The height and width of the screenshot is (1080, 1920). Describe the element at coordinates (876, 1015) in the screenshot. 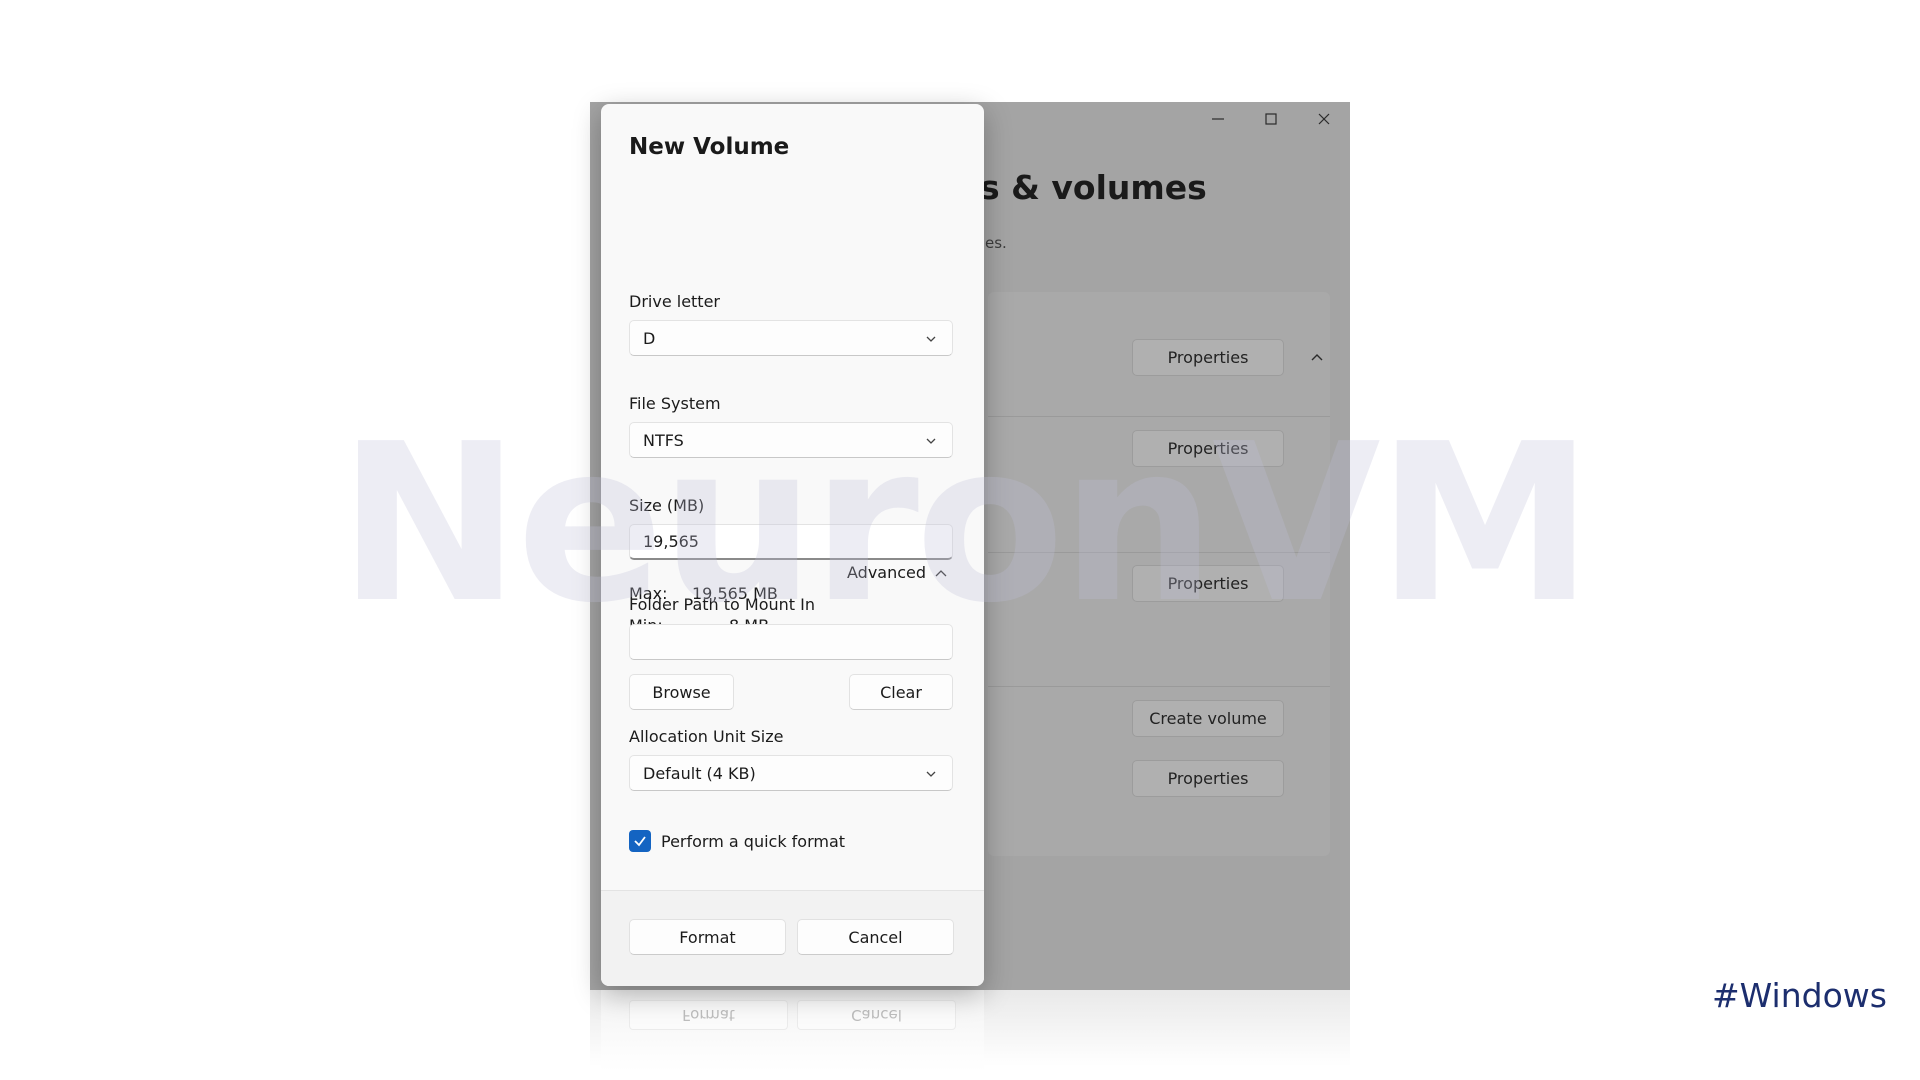

I see `cancel-button-reflection: Cancel` at that location.